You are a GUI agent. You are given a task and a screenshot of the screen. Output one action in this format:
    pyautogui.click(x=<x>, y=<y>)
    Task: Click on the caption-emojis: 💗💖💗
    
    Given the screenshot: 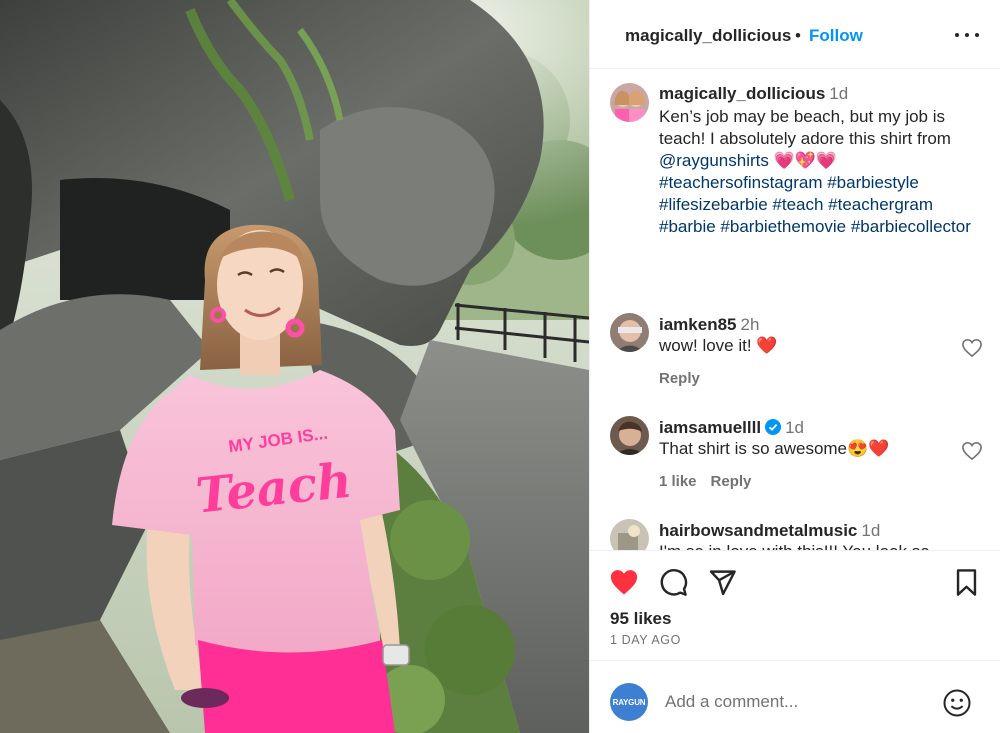 What is the action you would take?
    pyautogui.click(x=803, y=160)
    